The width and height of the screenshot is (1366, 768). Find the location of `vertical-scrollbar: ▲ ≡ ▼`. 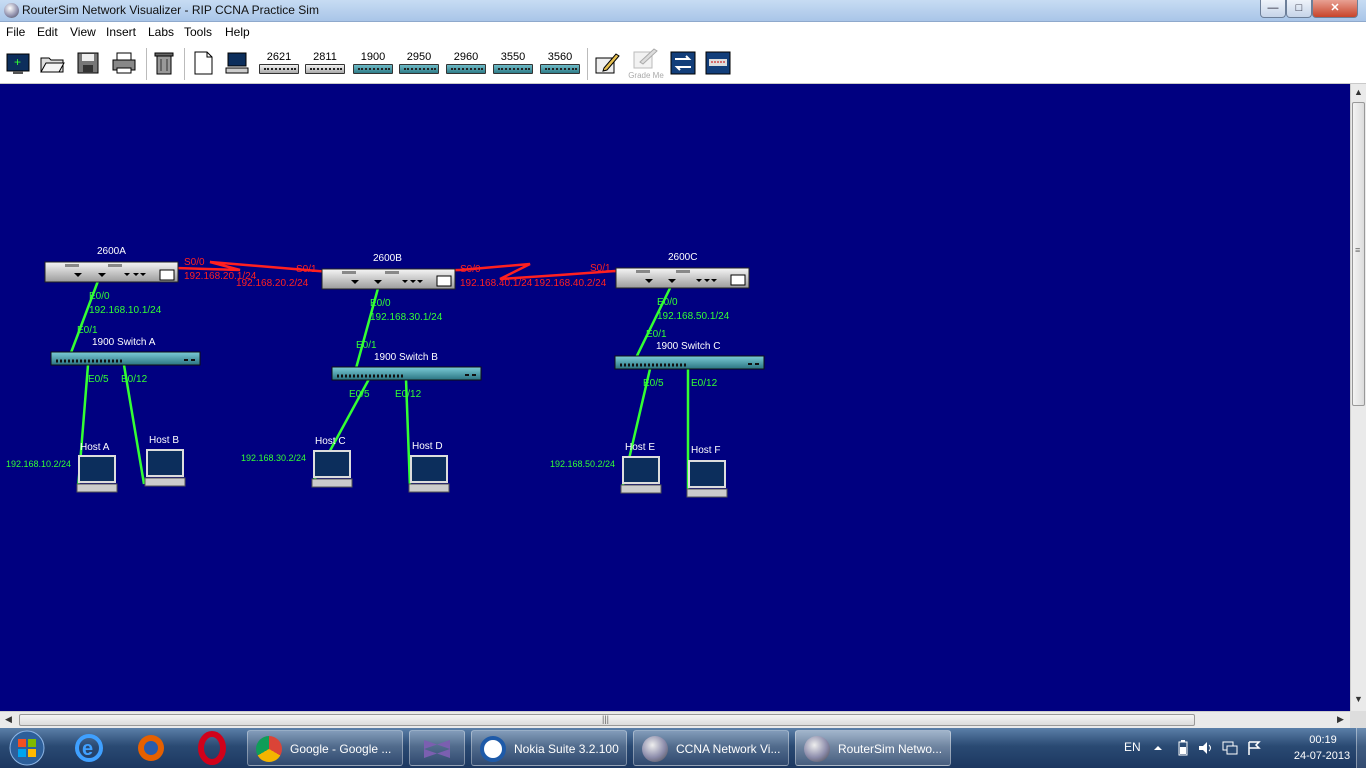

vertical-scrollbar: ▲ ≡ ▼ is located at coordinates (1358, 397).